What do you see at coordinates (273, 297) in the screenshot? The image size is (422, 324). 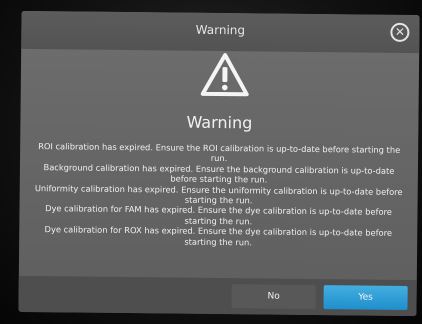 I see `no-button: No` at bounding box center [273, 297].